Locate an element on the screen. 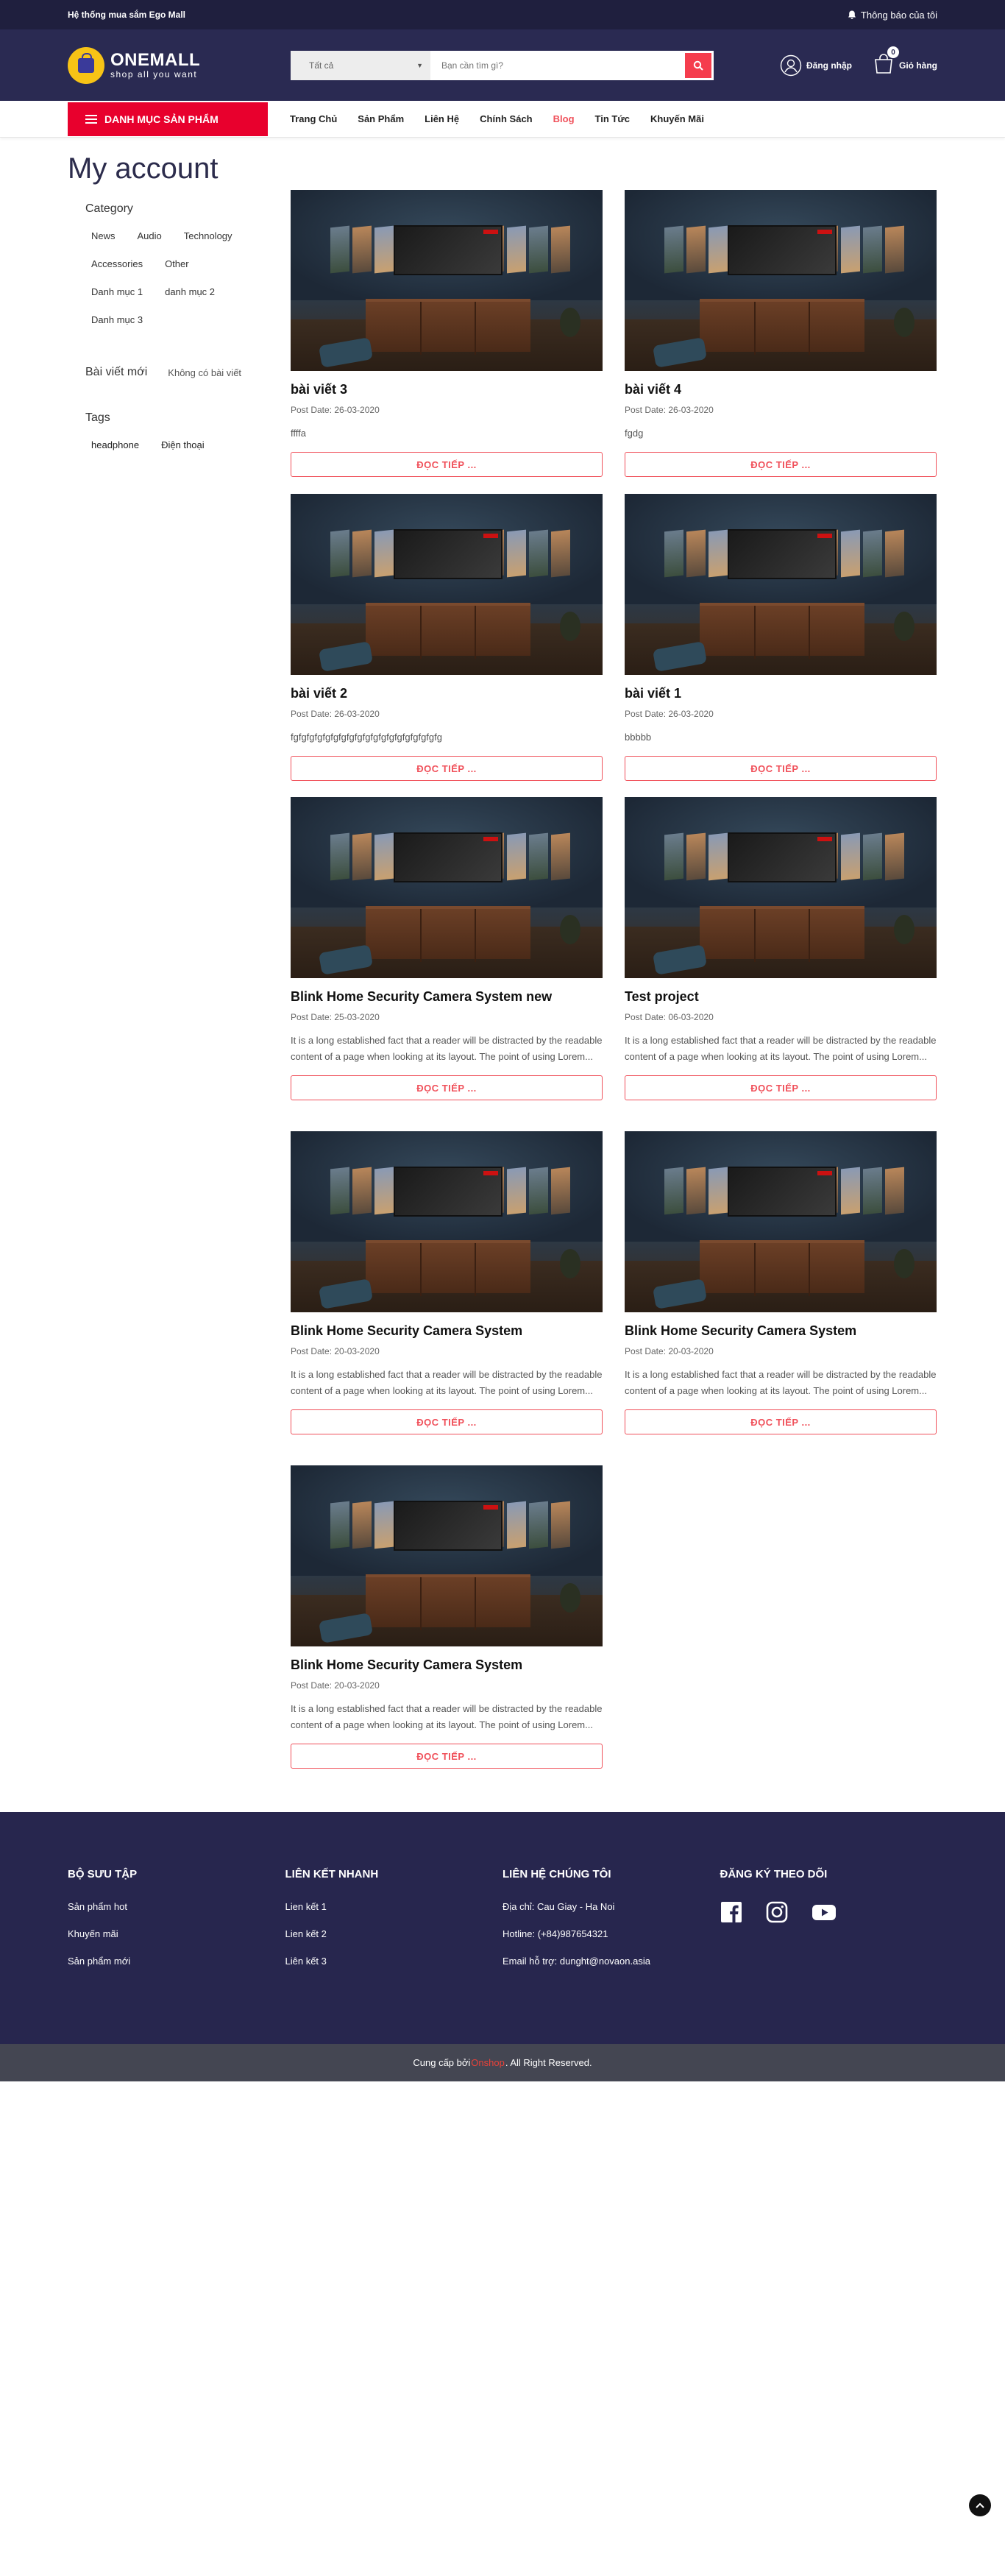 Image resolution: width=1005 pixels, height=2576 pixels. tag-link: headphone is located at coordinates (115, 444).